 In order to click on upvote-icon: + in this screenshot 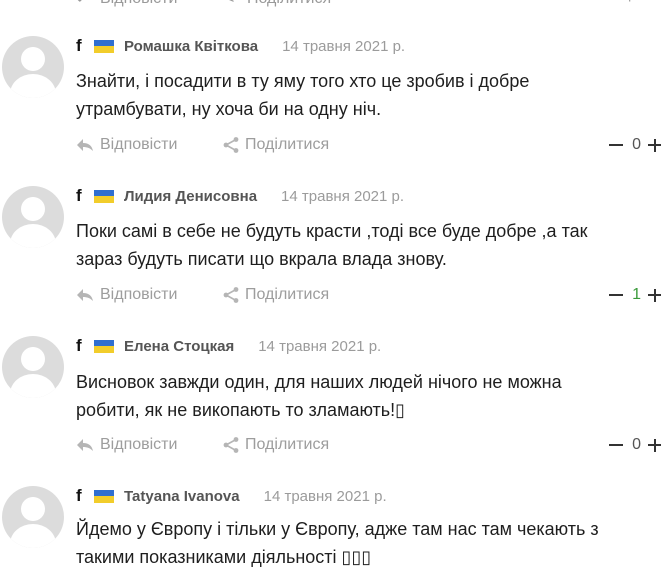, I will do `click(629, 4)`.